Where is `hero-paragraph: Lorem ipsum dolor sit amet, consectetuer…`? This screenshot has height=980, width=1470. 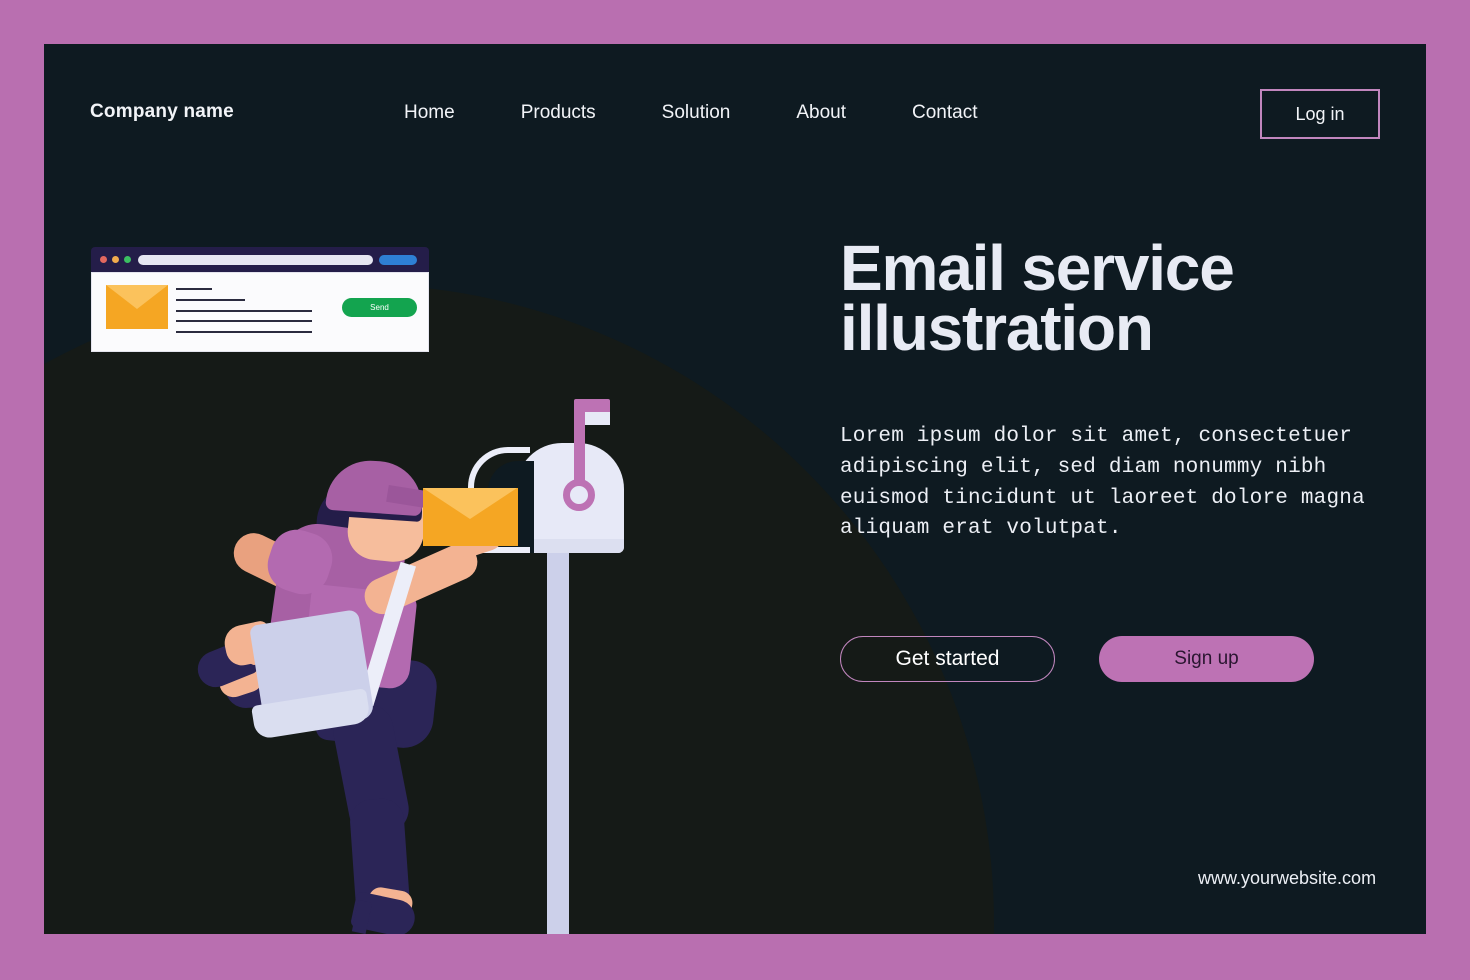 hero-paragraph: Lorem ipsum dolor sit amet, consectetuer… is located at coordinates (1109, 483).